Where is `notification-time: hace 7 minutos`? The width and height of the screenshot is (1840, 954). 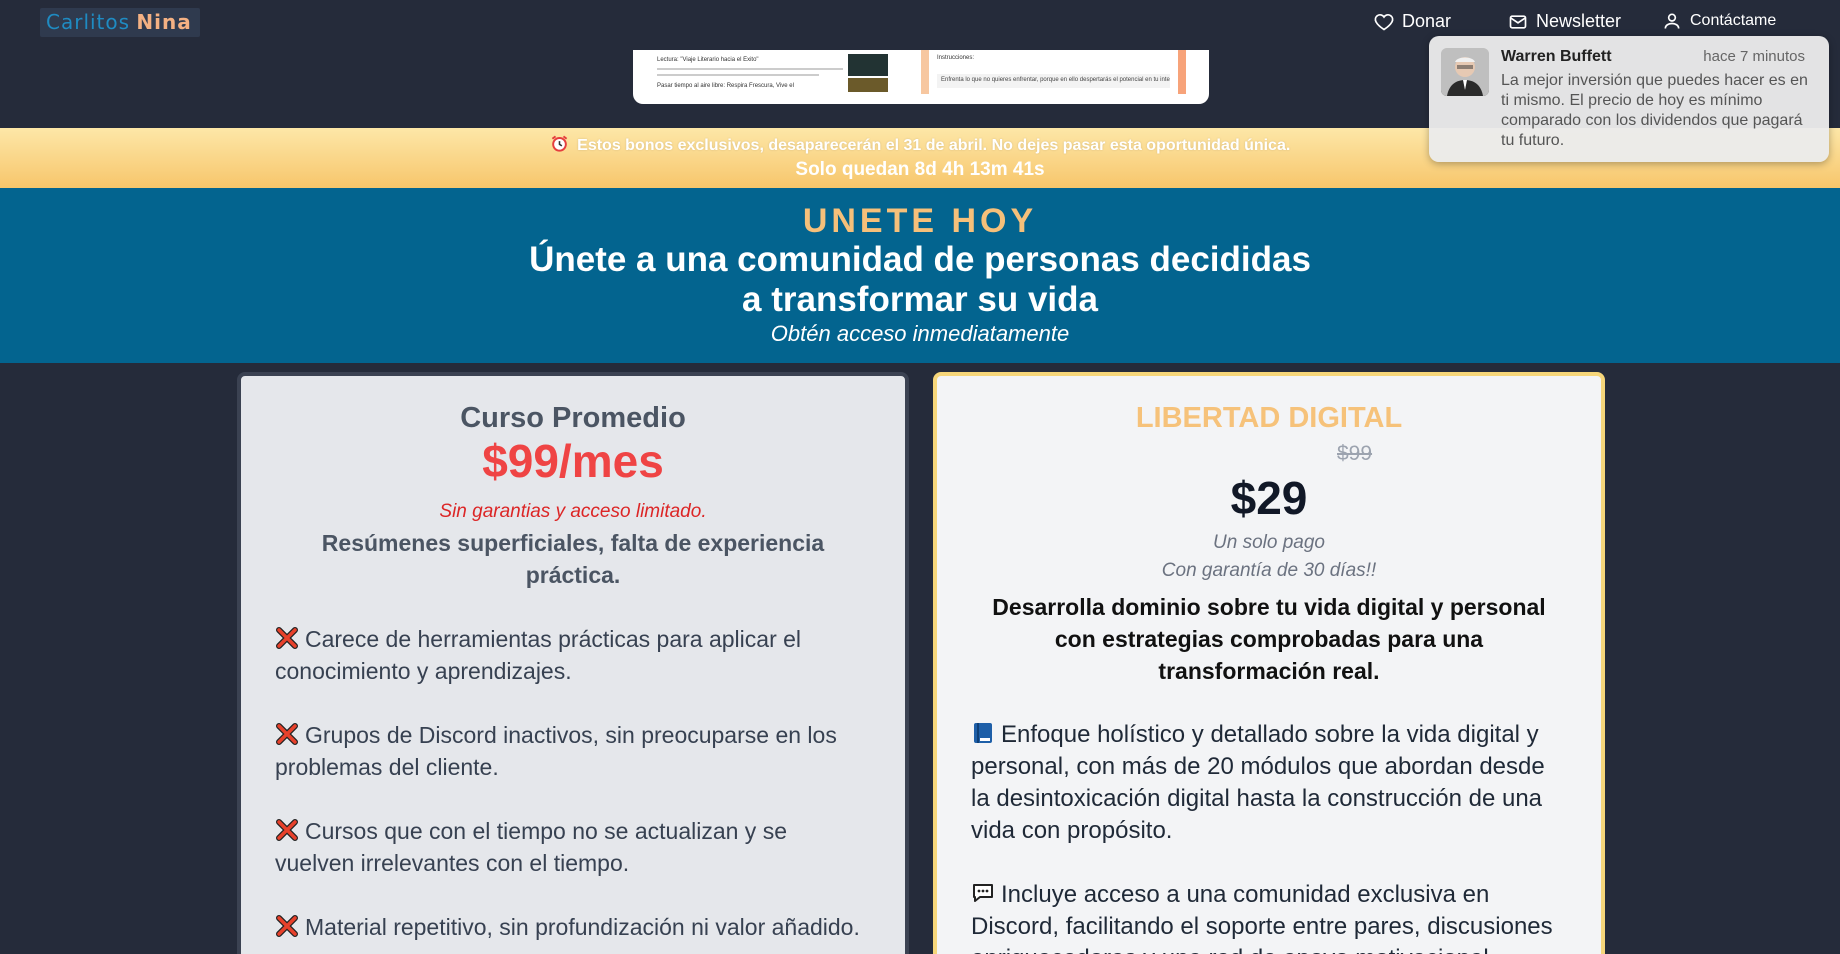 notification-time: hace 7 minutos is located at coordinates (1754, 56).